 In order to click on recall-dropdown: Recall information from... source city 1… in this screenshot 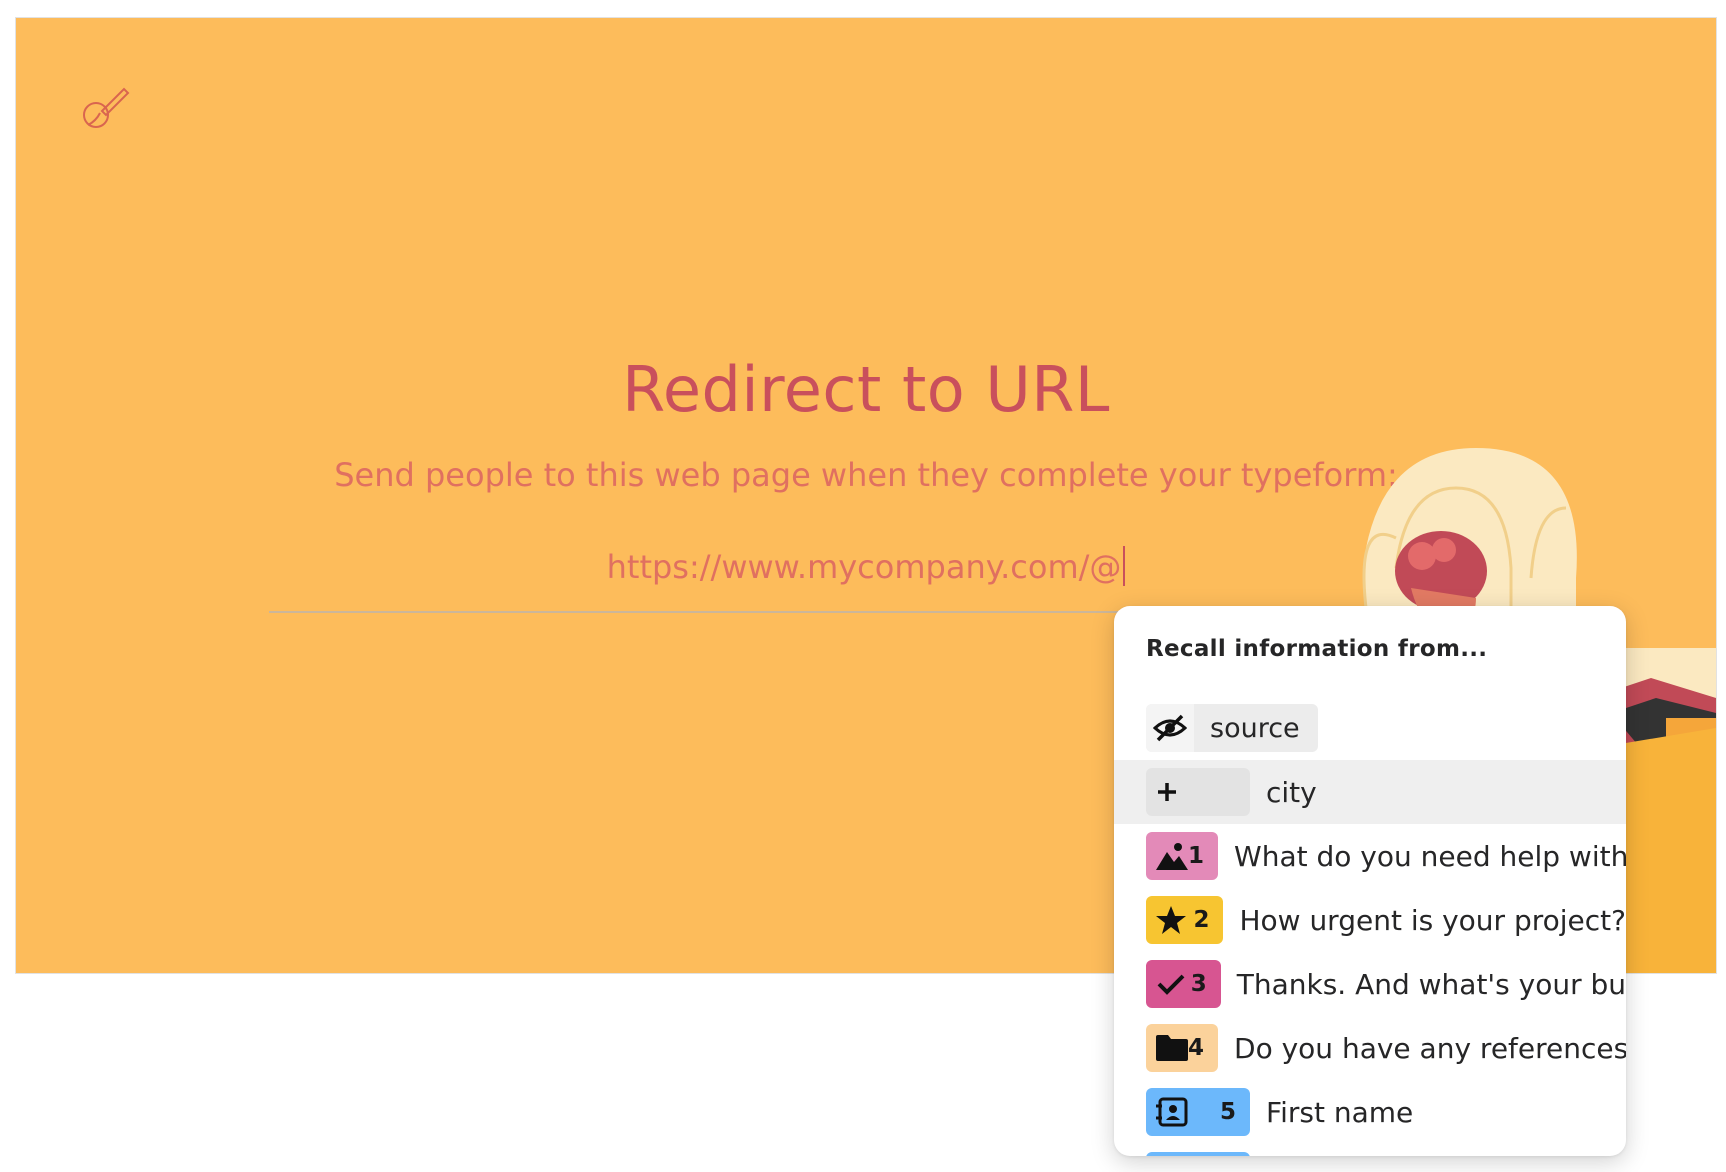, I will do `click(1370, 881)`.